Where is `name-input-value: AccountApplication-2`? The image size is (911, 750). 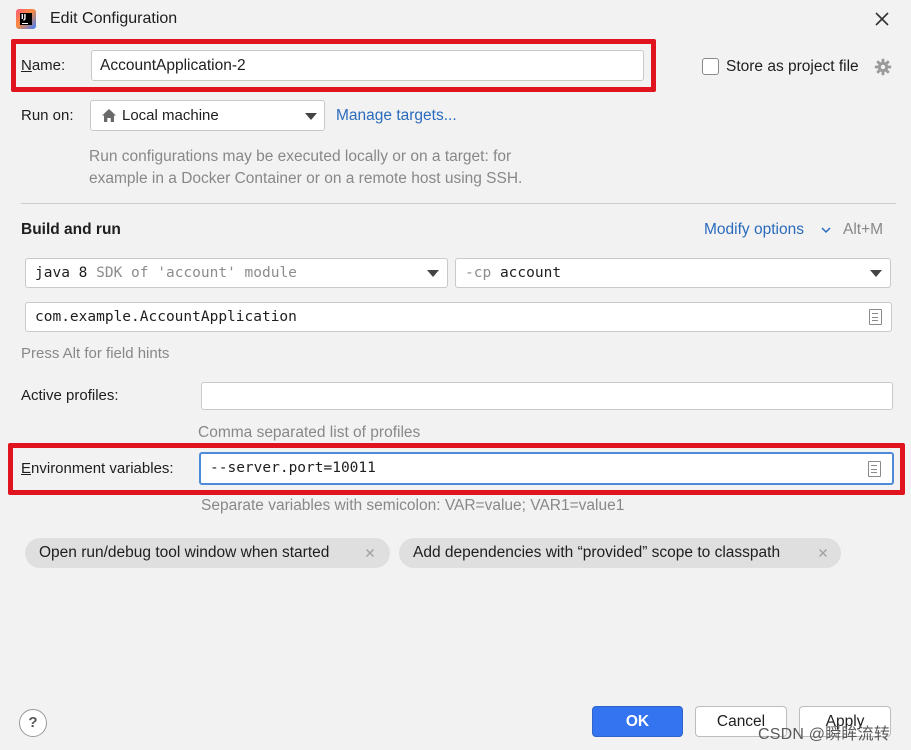 name-input-value: AccountApplication-2 is located at coordinates (173, 65).